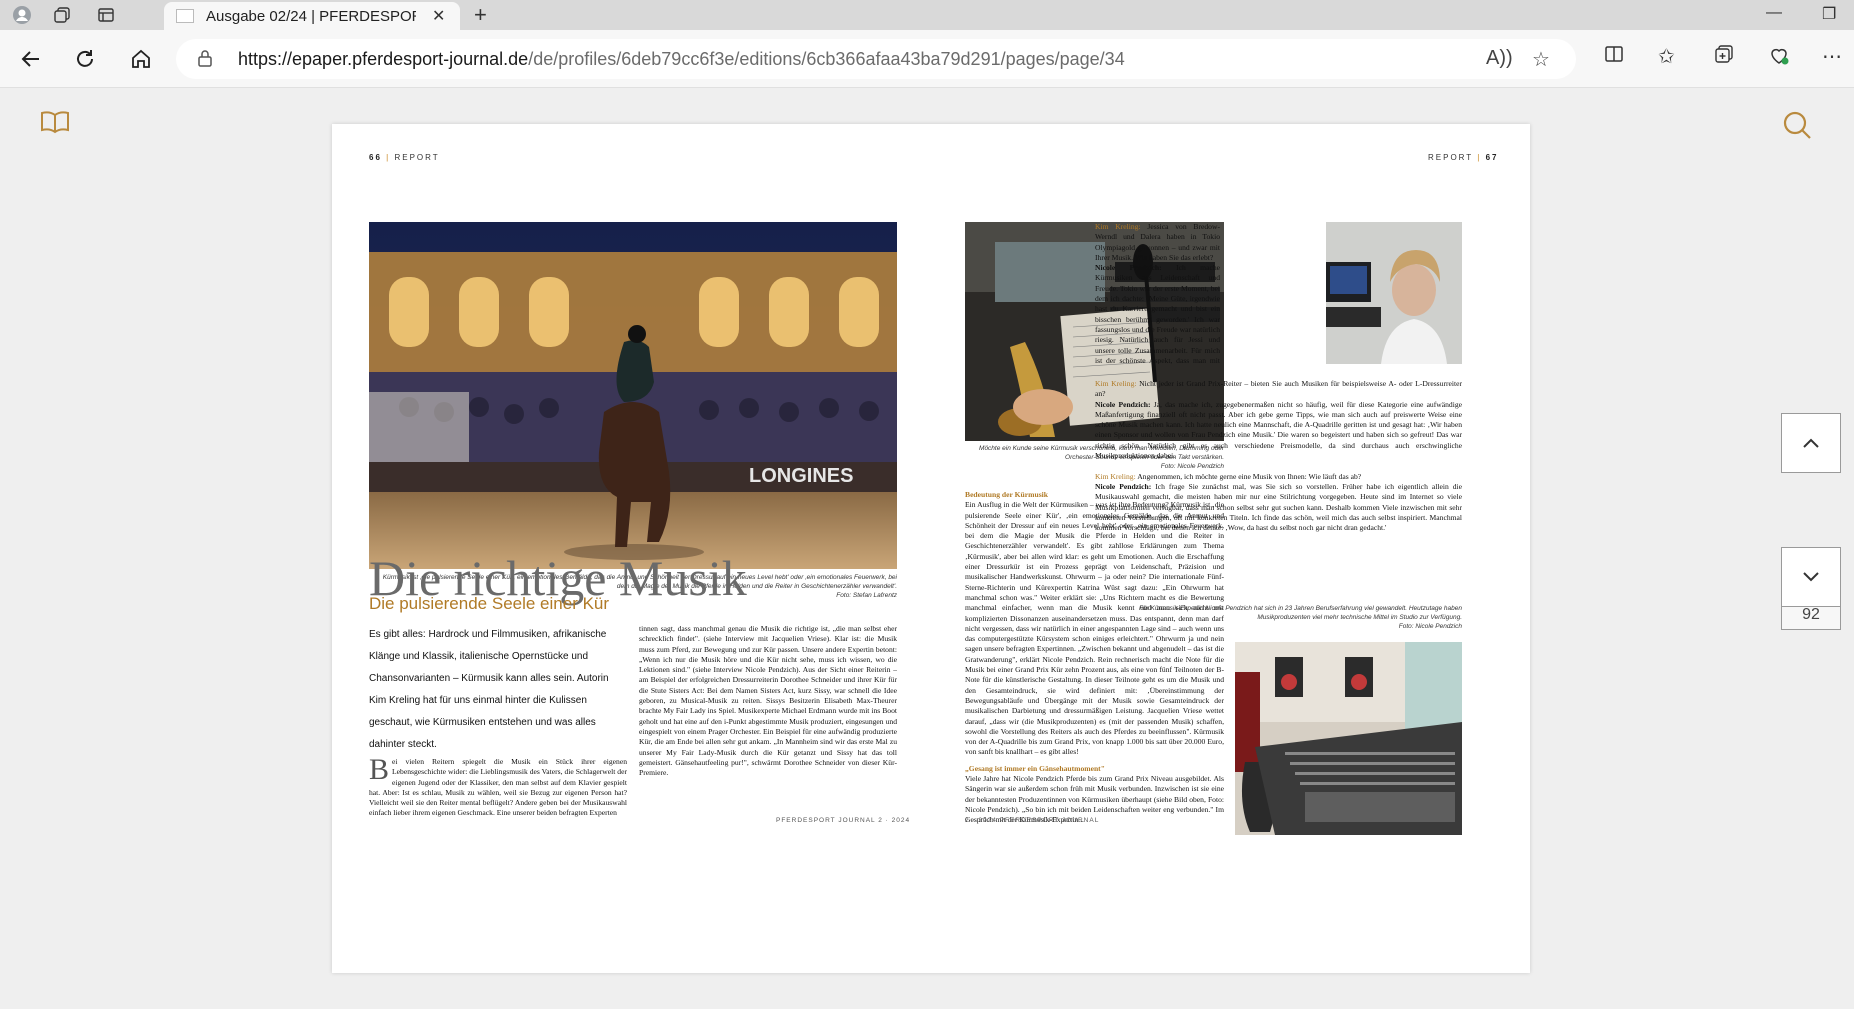  I want to click on tab-active: Ausgabe 02/24 | PFERDESPORT J ✕, so click(312, 16).